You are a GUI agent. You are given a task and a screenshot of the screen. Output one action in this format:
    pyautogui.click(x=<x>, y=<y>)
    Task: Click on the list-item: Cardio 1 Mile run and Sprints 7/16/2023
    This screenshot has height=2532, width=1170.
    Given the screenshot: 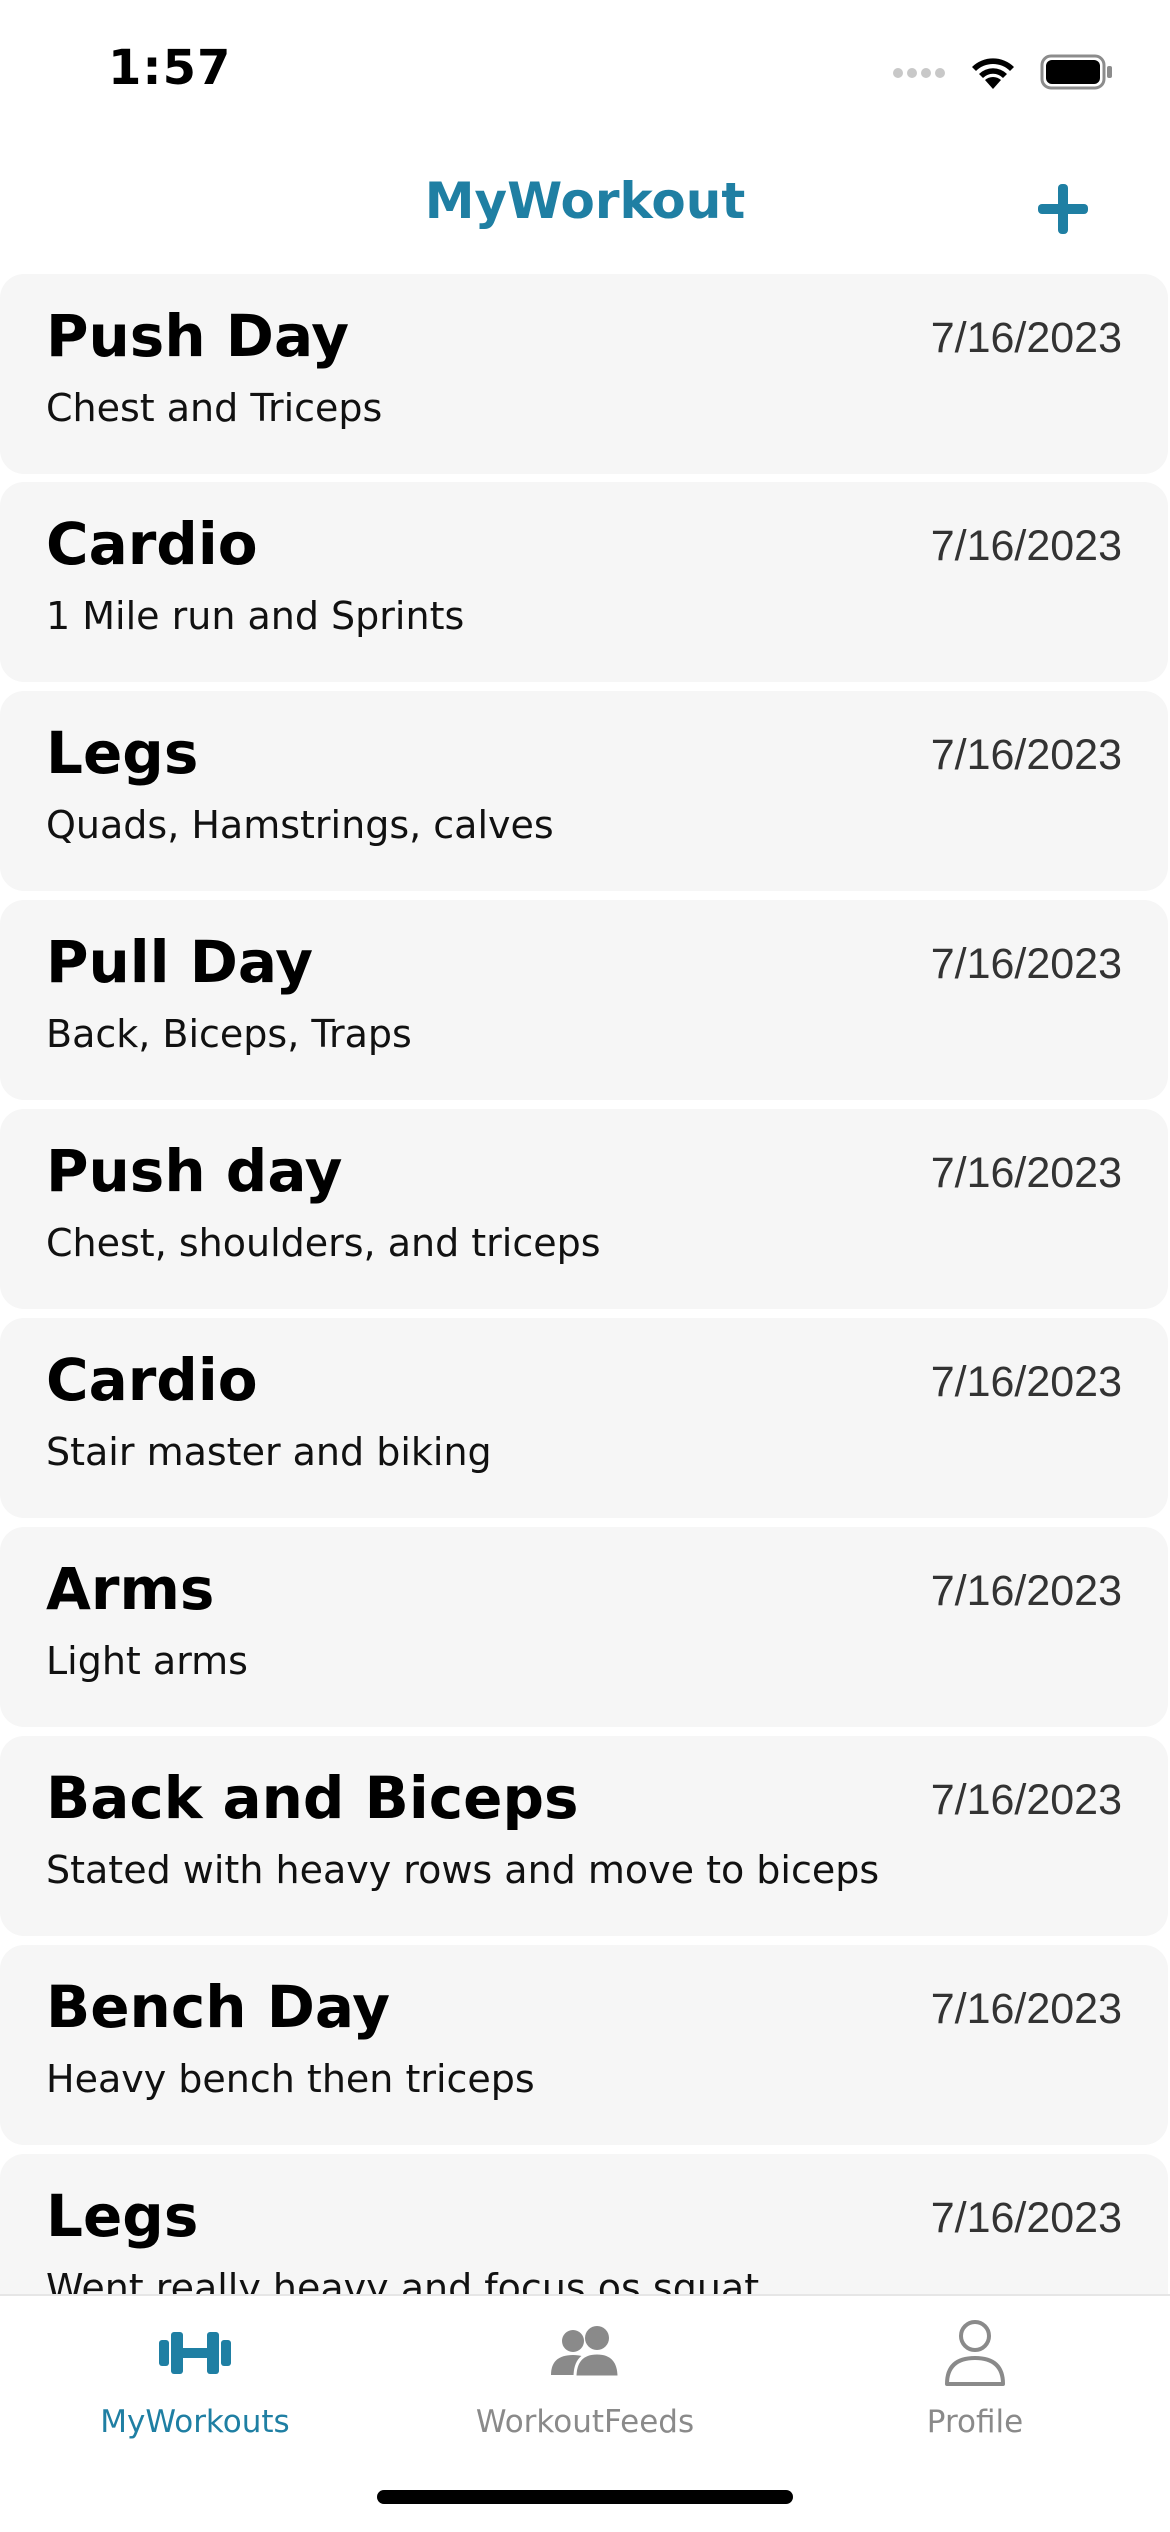 What is the action you would take?
    pyautogui.click(x=584, y=582)
    